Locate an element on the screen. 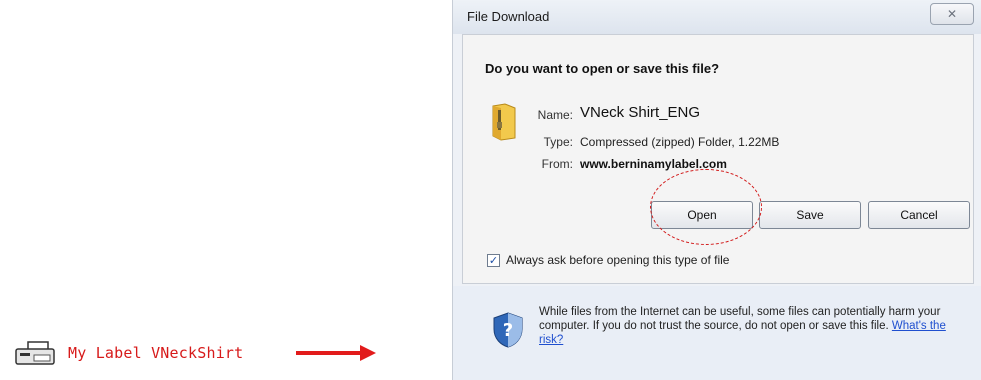 The image size is (981, 380). title-bar: File Download ✕ is located at coordinates (717, 17).